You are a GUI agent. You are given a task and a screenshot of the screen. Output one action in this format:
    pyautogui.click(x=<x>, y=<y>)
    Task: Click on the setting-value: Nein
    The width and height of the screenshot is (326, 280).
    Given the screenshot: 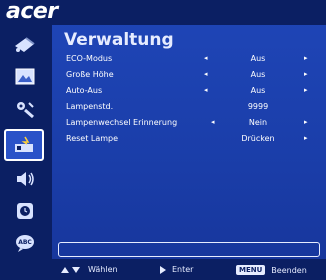 What is the action you would take?
    pyautogui.click(x=258, y=122)
    